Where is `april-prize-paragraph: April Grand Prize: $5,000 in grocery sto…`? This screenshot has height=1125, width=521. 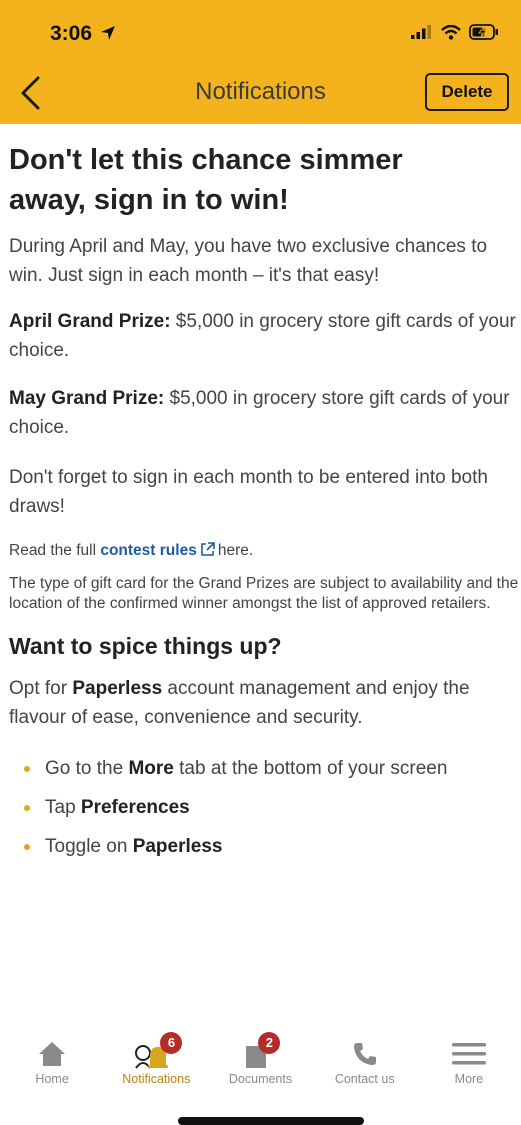 april-prize-paragraph: April Grand Prize: $5,000 in grocery sto… is located at coordinates (262, 336).